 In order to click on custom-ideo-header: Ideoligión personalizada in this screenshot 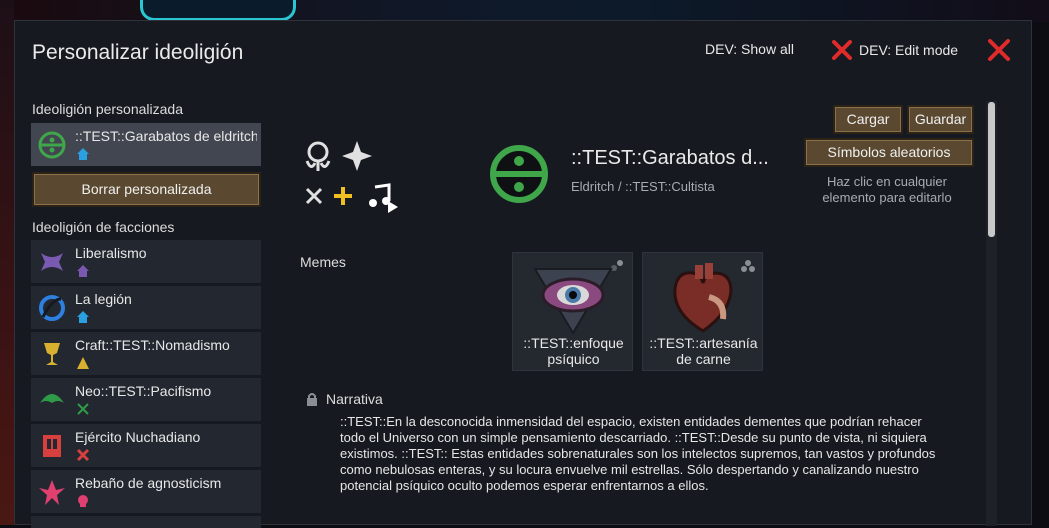, I will do `click(107, 109)`.